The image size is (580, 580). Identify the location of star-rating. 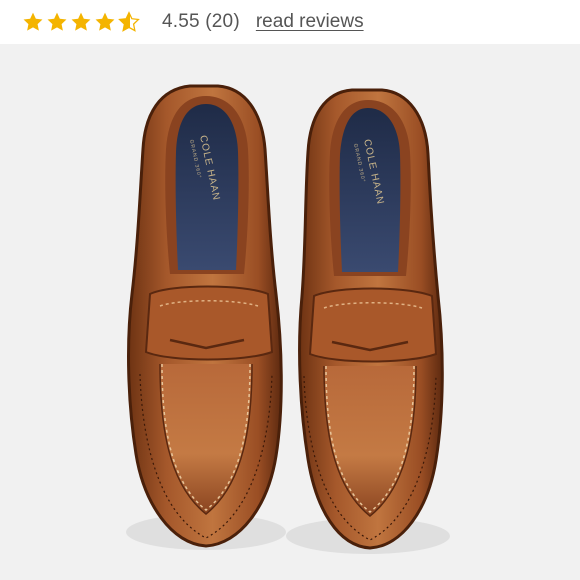
(81, 22).